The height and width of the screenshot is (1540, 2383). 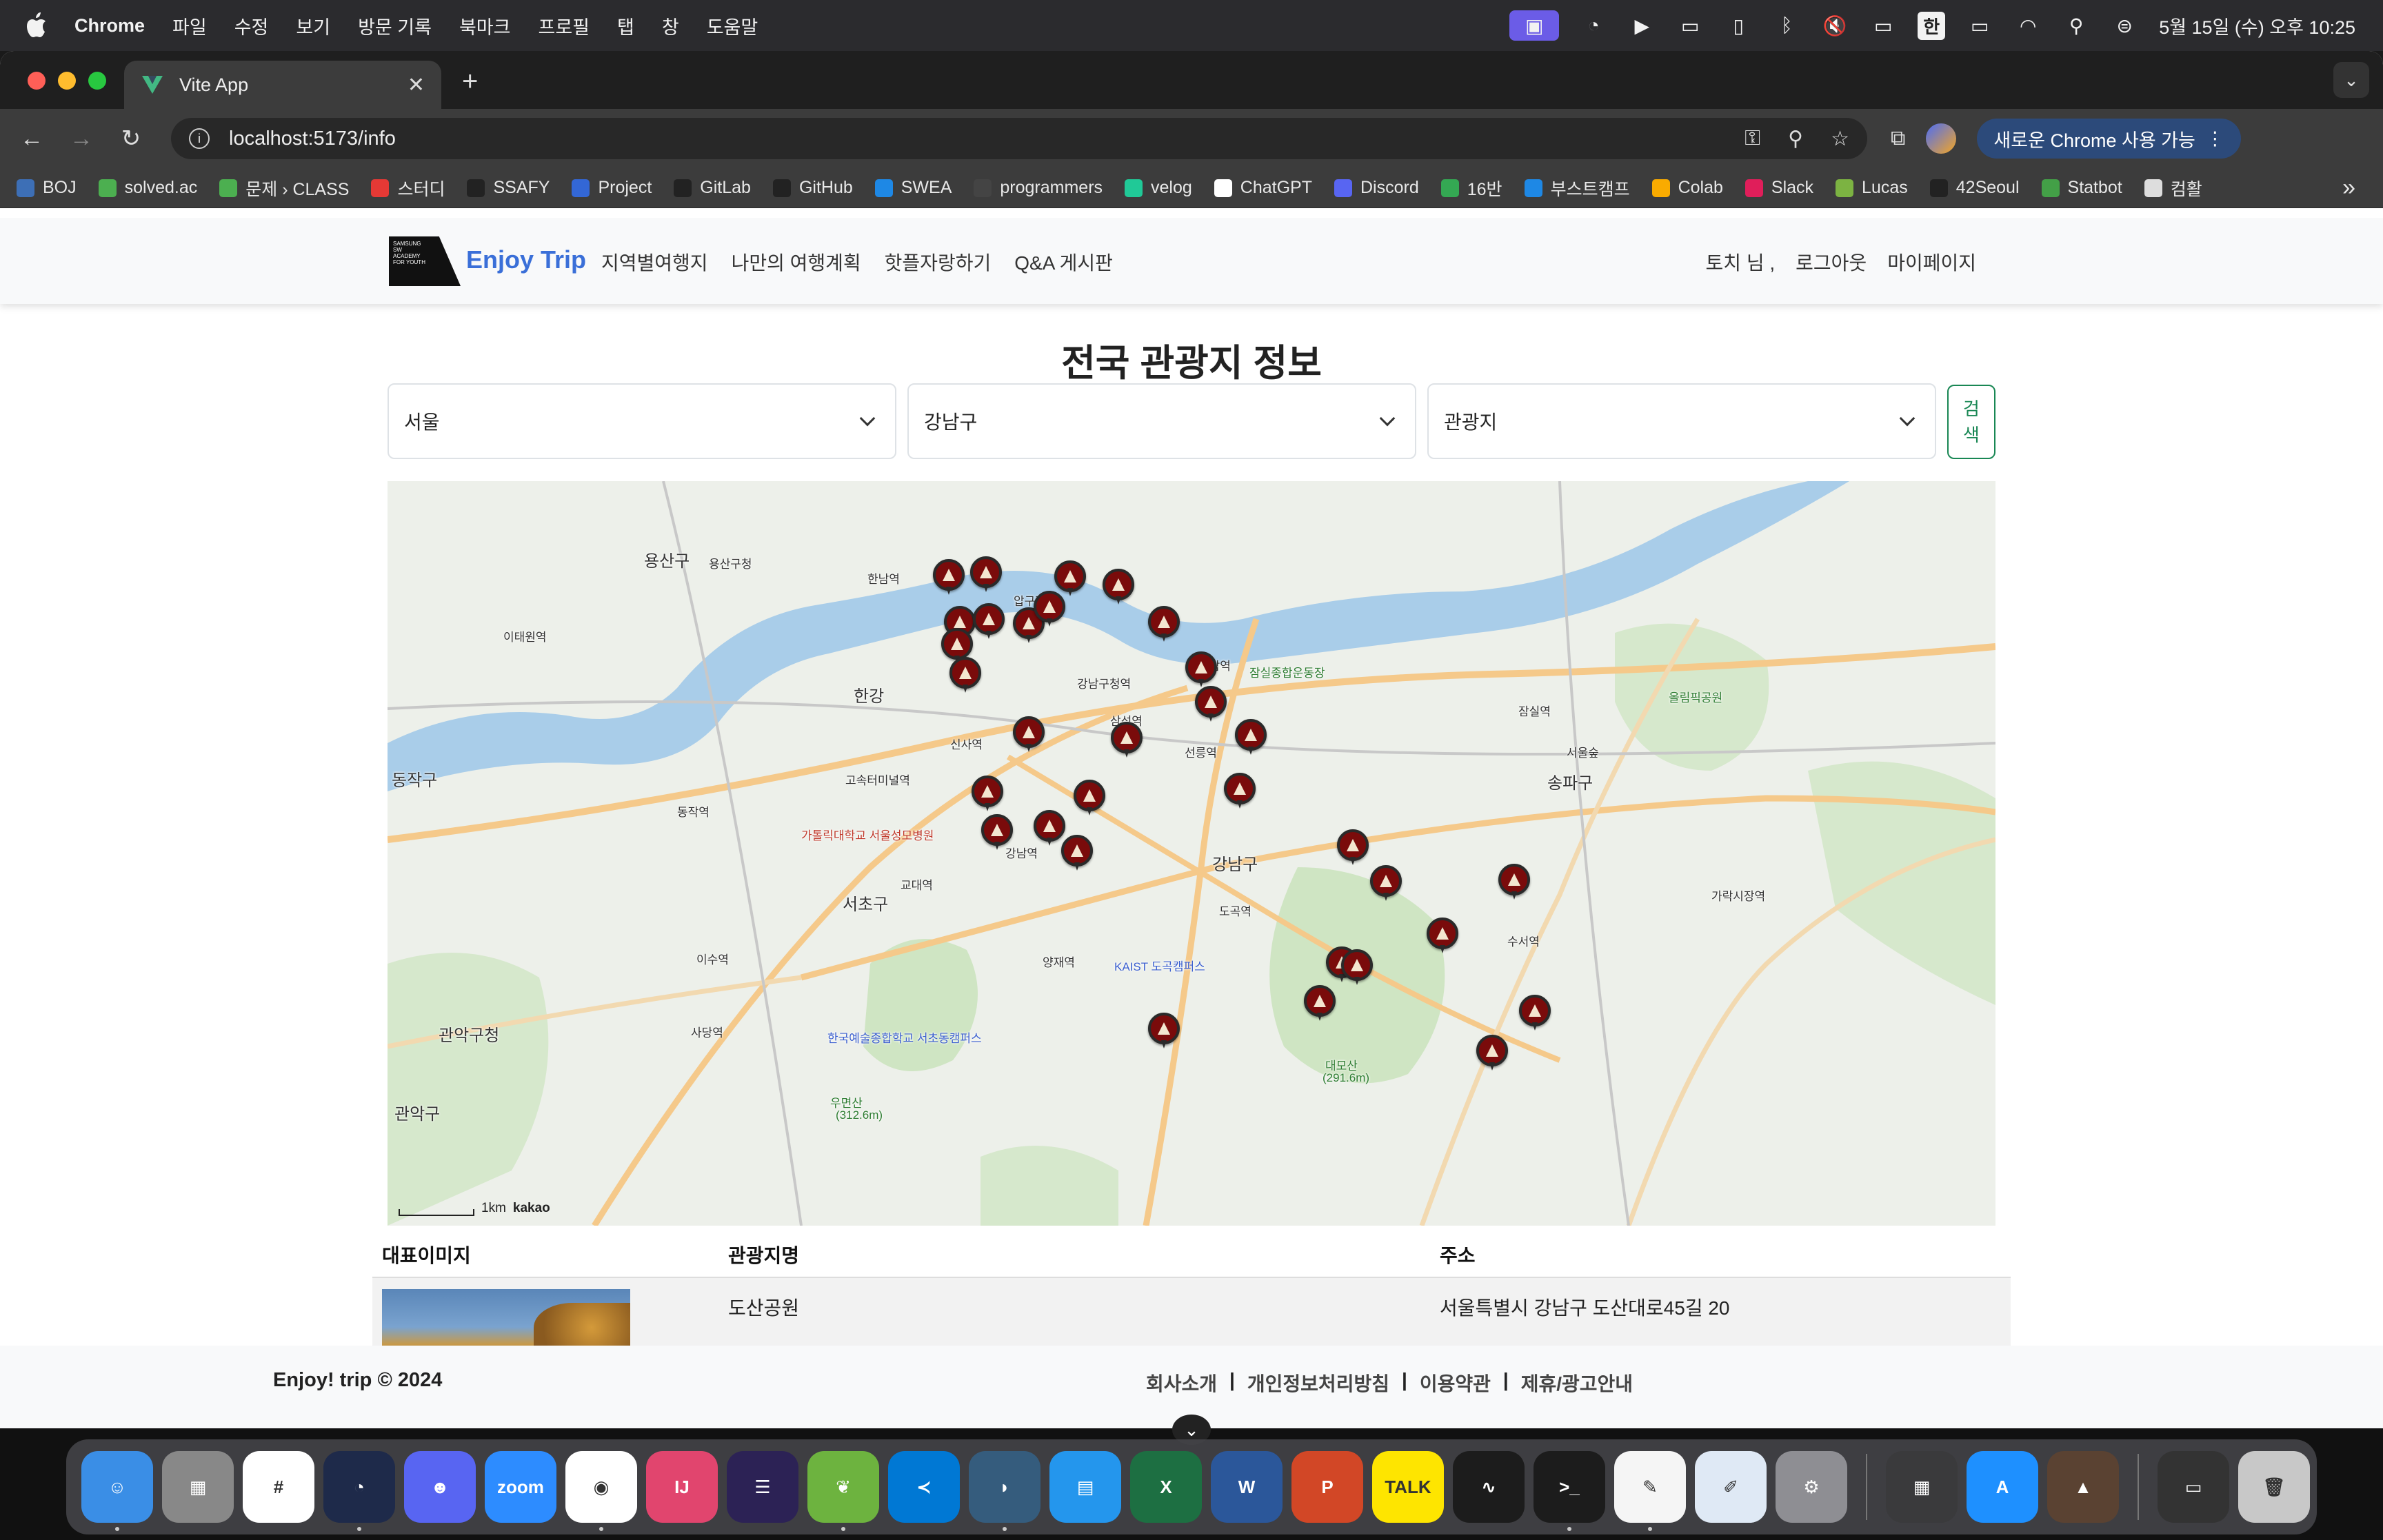 I want to click on dock-script-editor-icon: ✐, so click(x=1731, y=1487).